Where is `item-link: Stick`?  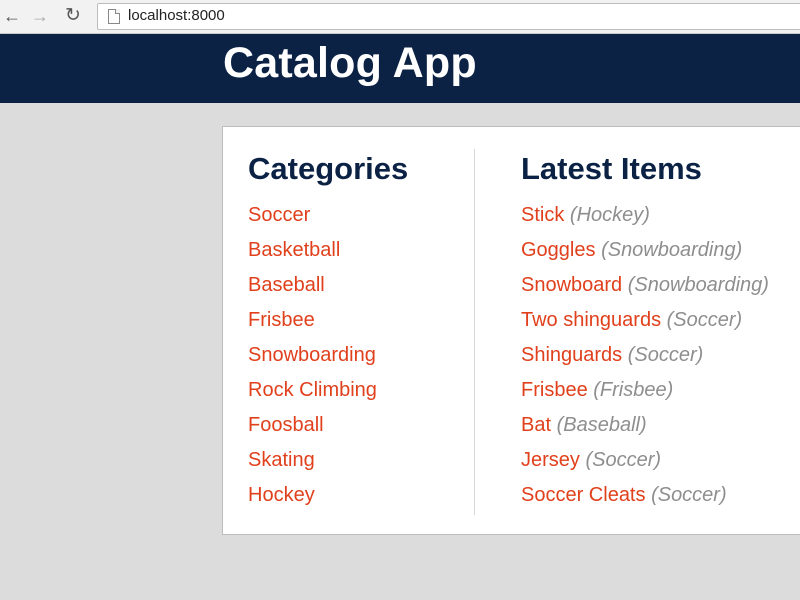
item-link: Stick is located at coordinates (542, 215).